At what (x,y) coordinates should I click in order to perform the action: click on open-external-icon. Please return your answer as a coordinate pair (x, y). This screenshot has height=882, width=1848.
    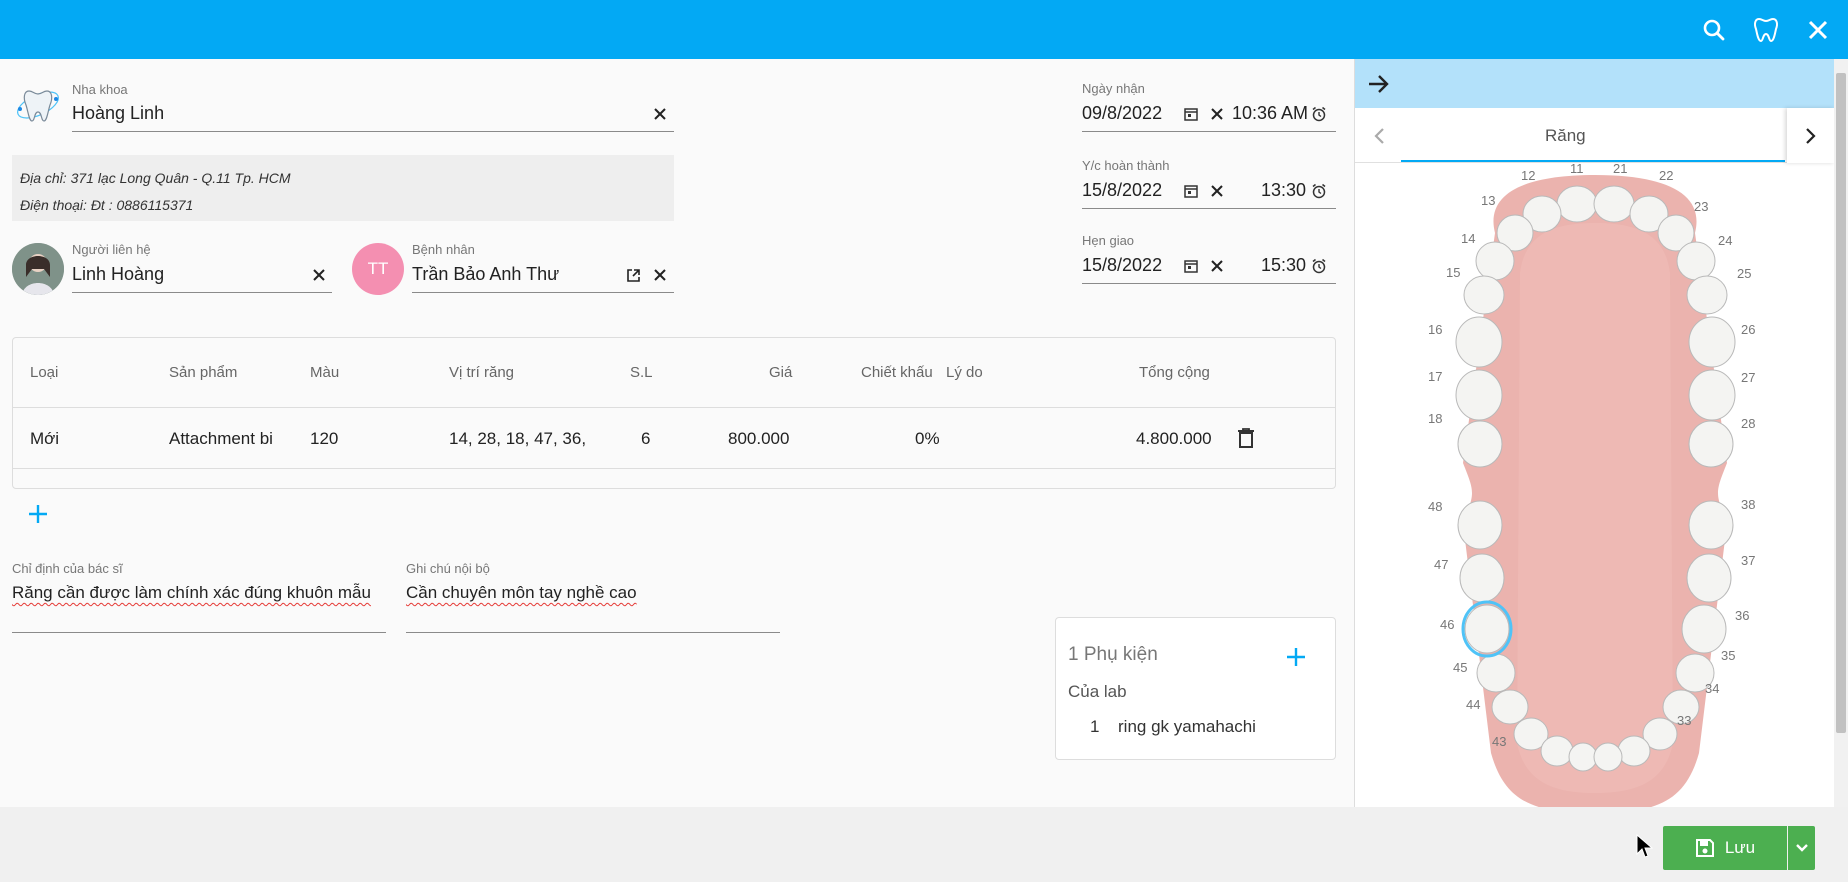
    Looking at the image, I should click on (633, 275).